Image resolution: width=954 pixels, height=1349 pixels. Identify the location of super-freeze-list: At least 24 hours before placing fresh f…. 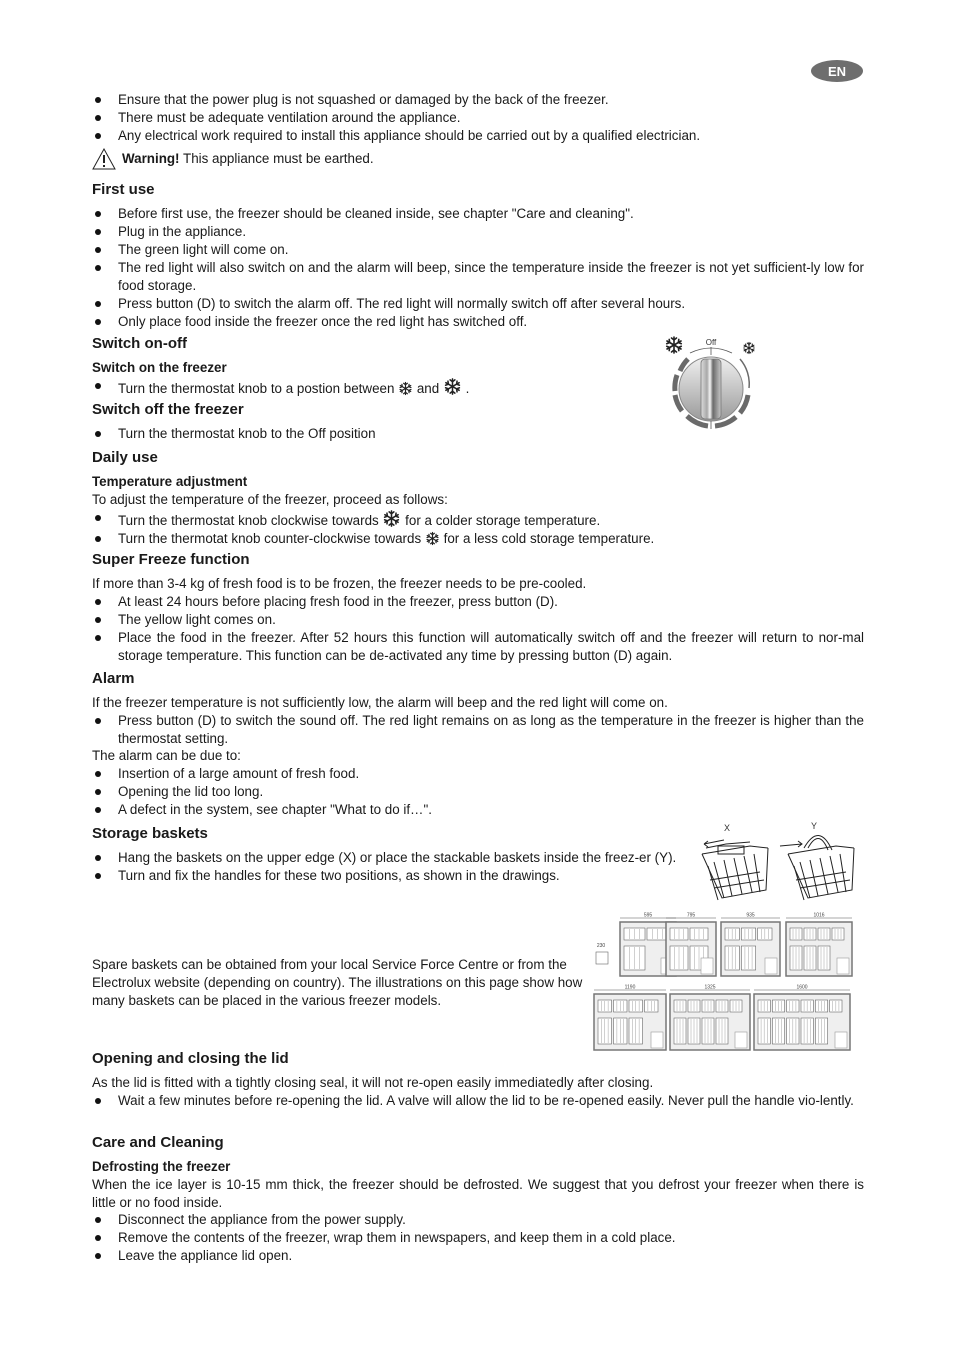
(478, 629).